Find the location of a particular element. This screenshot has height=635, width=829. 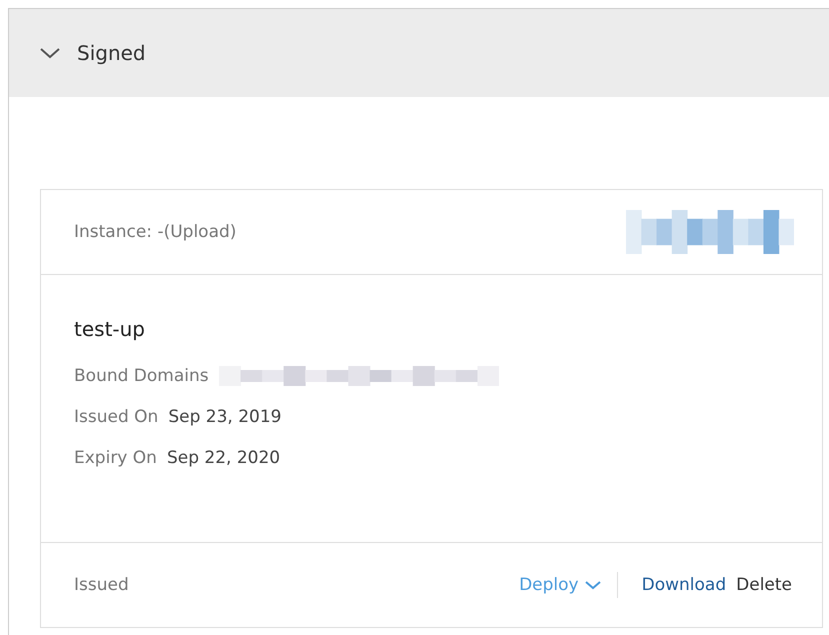

field-label: Expiry On is located at coordinates (115, 458).